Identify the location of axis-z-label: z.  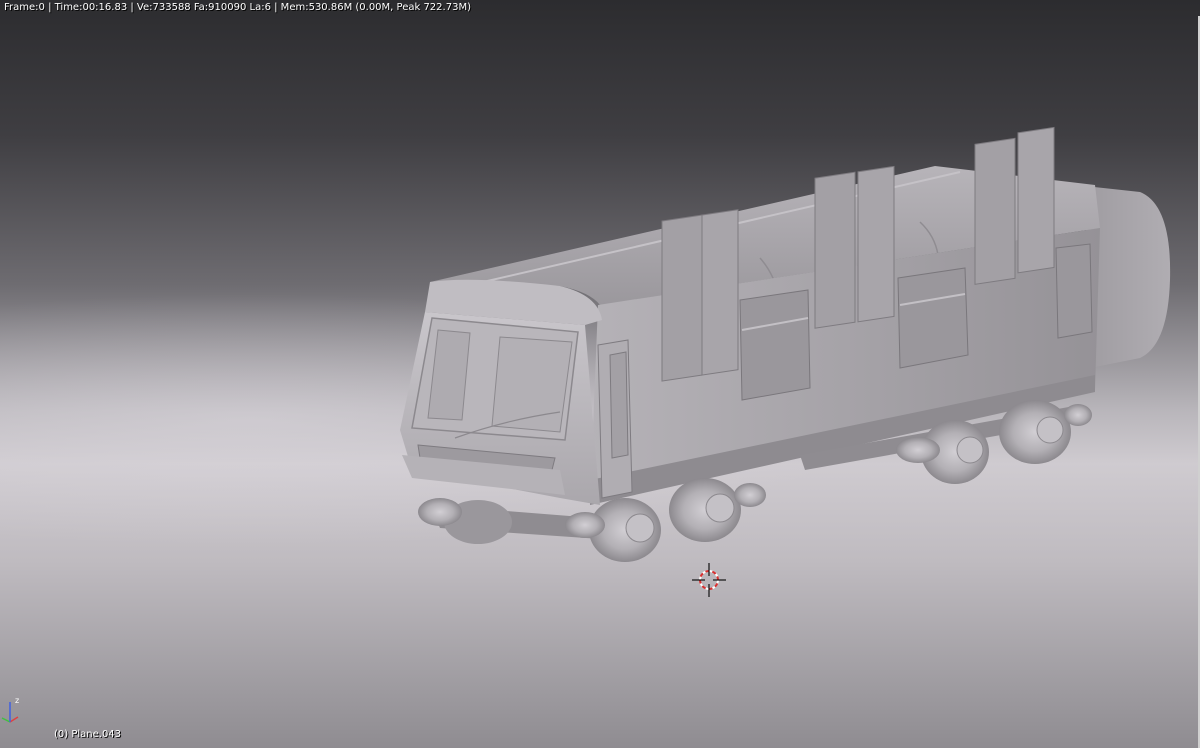
(17, 700).